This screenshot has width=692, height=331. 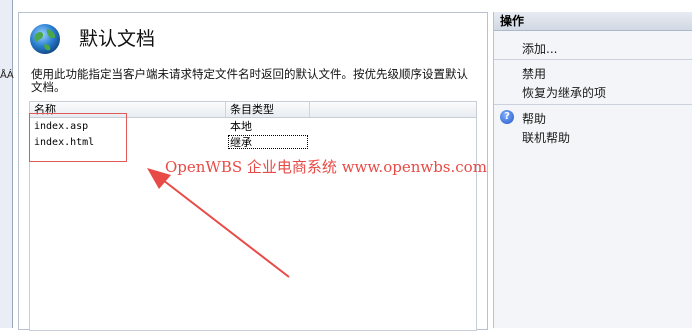 I want to click on column-header-entry-type: 条目类型, so click(x=268, y=109).